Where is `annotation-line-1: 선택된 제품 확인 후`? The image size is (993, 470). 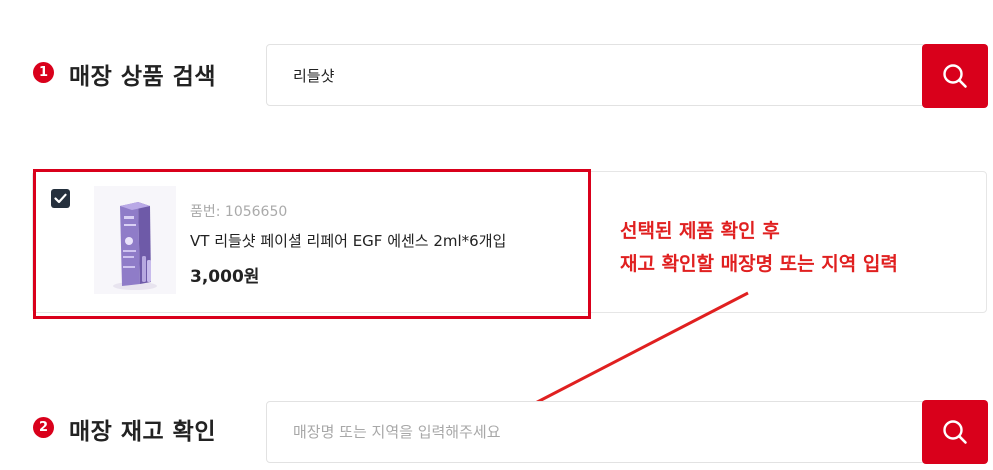 annotation-line-1: 선택된 제품 확인 후 is located at coordinates (700, 231).